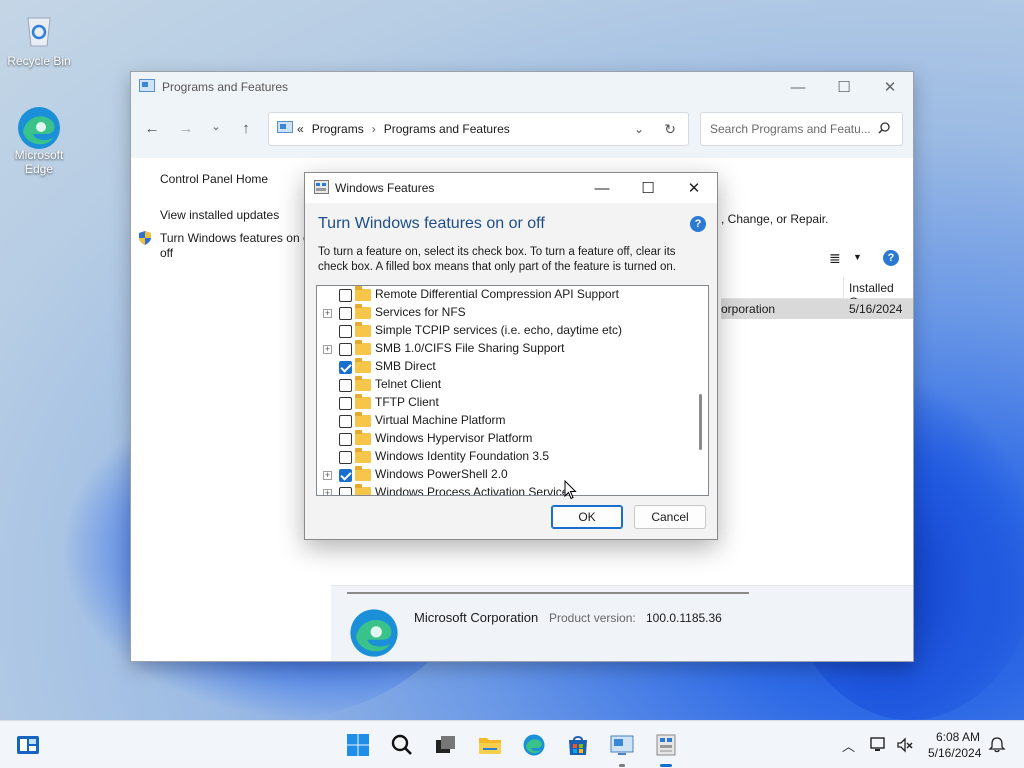  I want to click on forward-arrow-icon: →, so click(186, 130).